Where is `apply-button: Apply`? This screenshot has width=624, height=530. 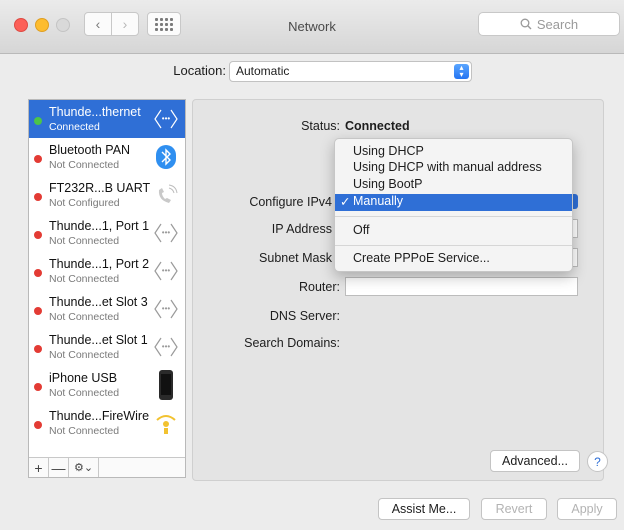 apply-button: Apply is located at coordinates (587, 509).